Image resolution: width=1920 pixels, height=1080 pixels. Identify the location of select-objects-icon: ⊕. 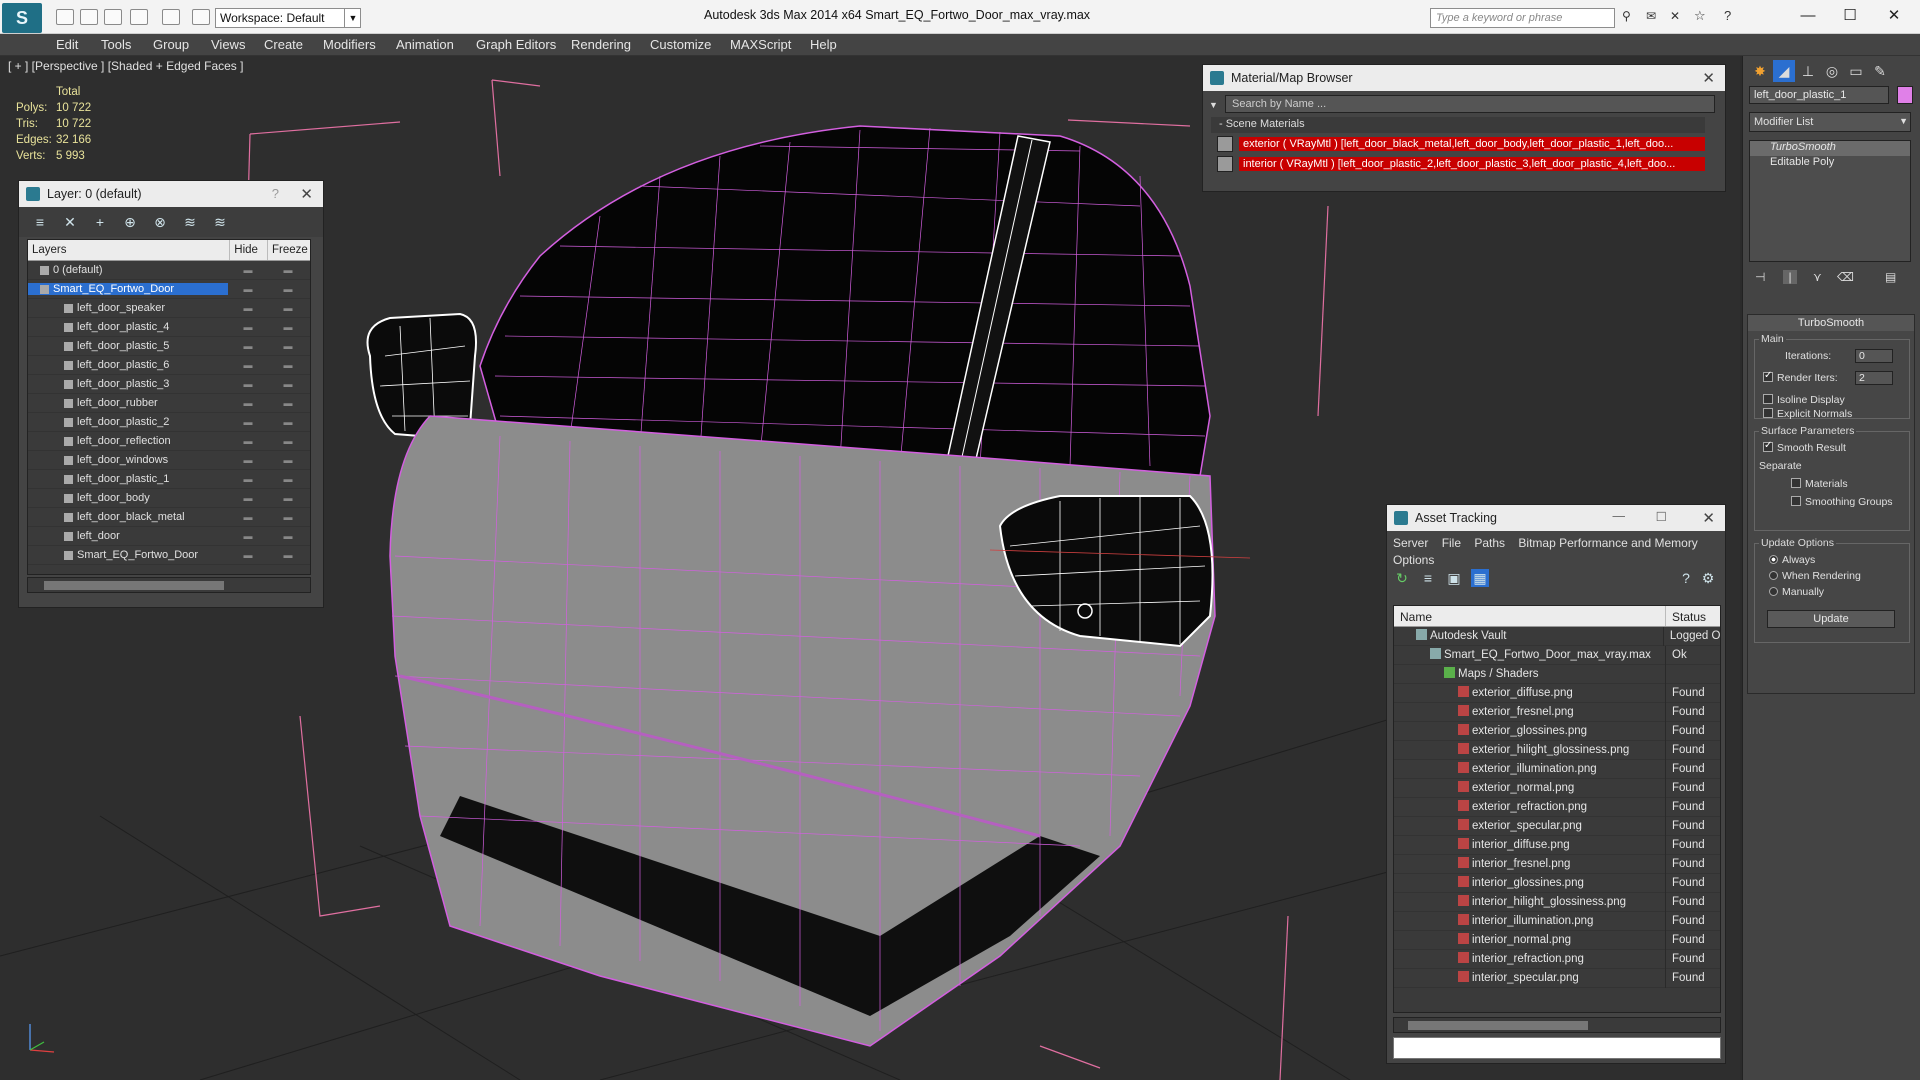
(130, 222).